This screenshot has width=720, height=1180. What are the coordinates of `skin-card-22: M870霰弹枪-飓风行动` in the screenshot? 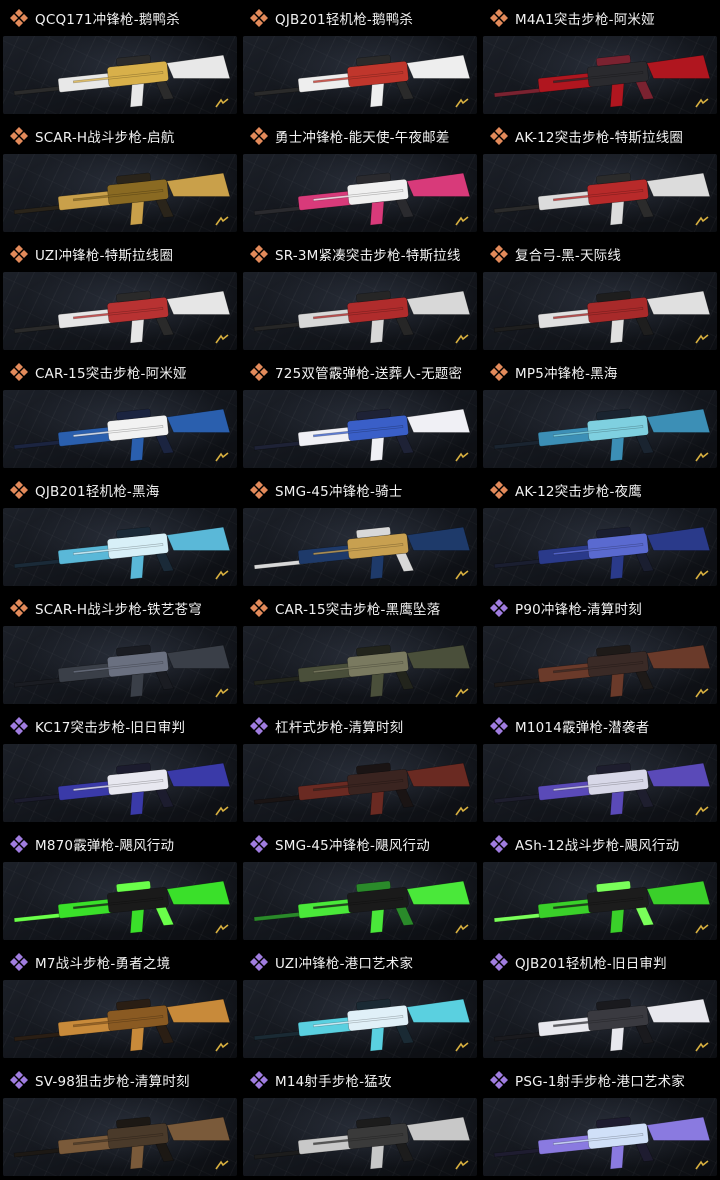 It's located at (120, 885).